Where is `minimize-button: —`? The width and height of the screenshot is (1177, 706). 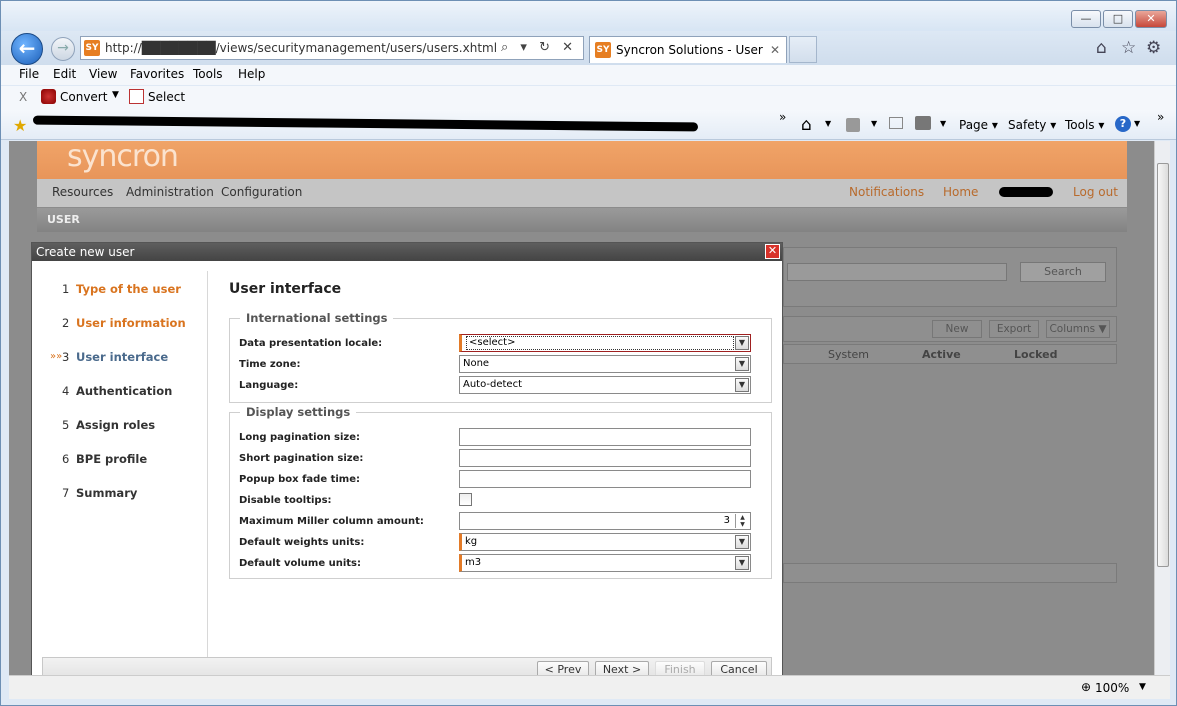
minimize-button: — is located at coordinates (1086, 19).